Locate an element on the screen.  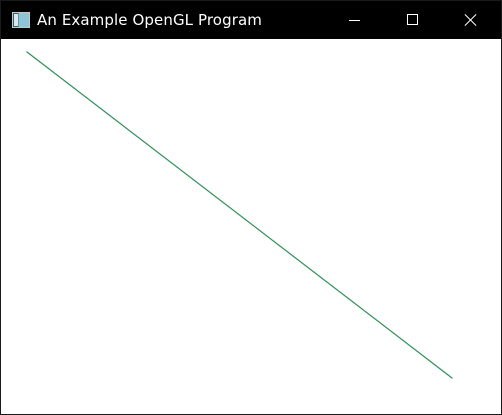
app-window-icon is located at coordinates (21, 20).